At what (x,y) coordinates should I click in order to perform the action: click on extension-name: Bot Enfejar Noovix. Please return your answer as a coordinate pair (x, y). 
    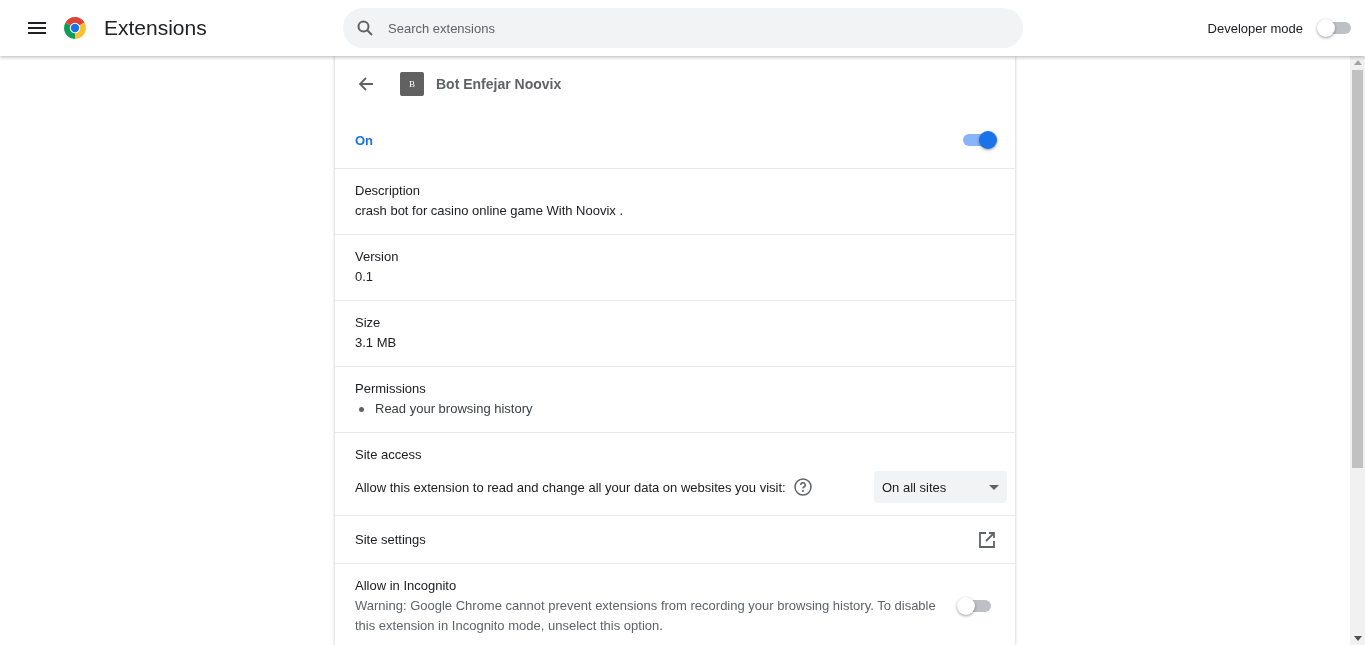
    Looking at the image, I should click on (499, 84).